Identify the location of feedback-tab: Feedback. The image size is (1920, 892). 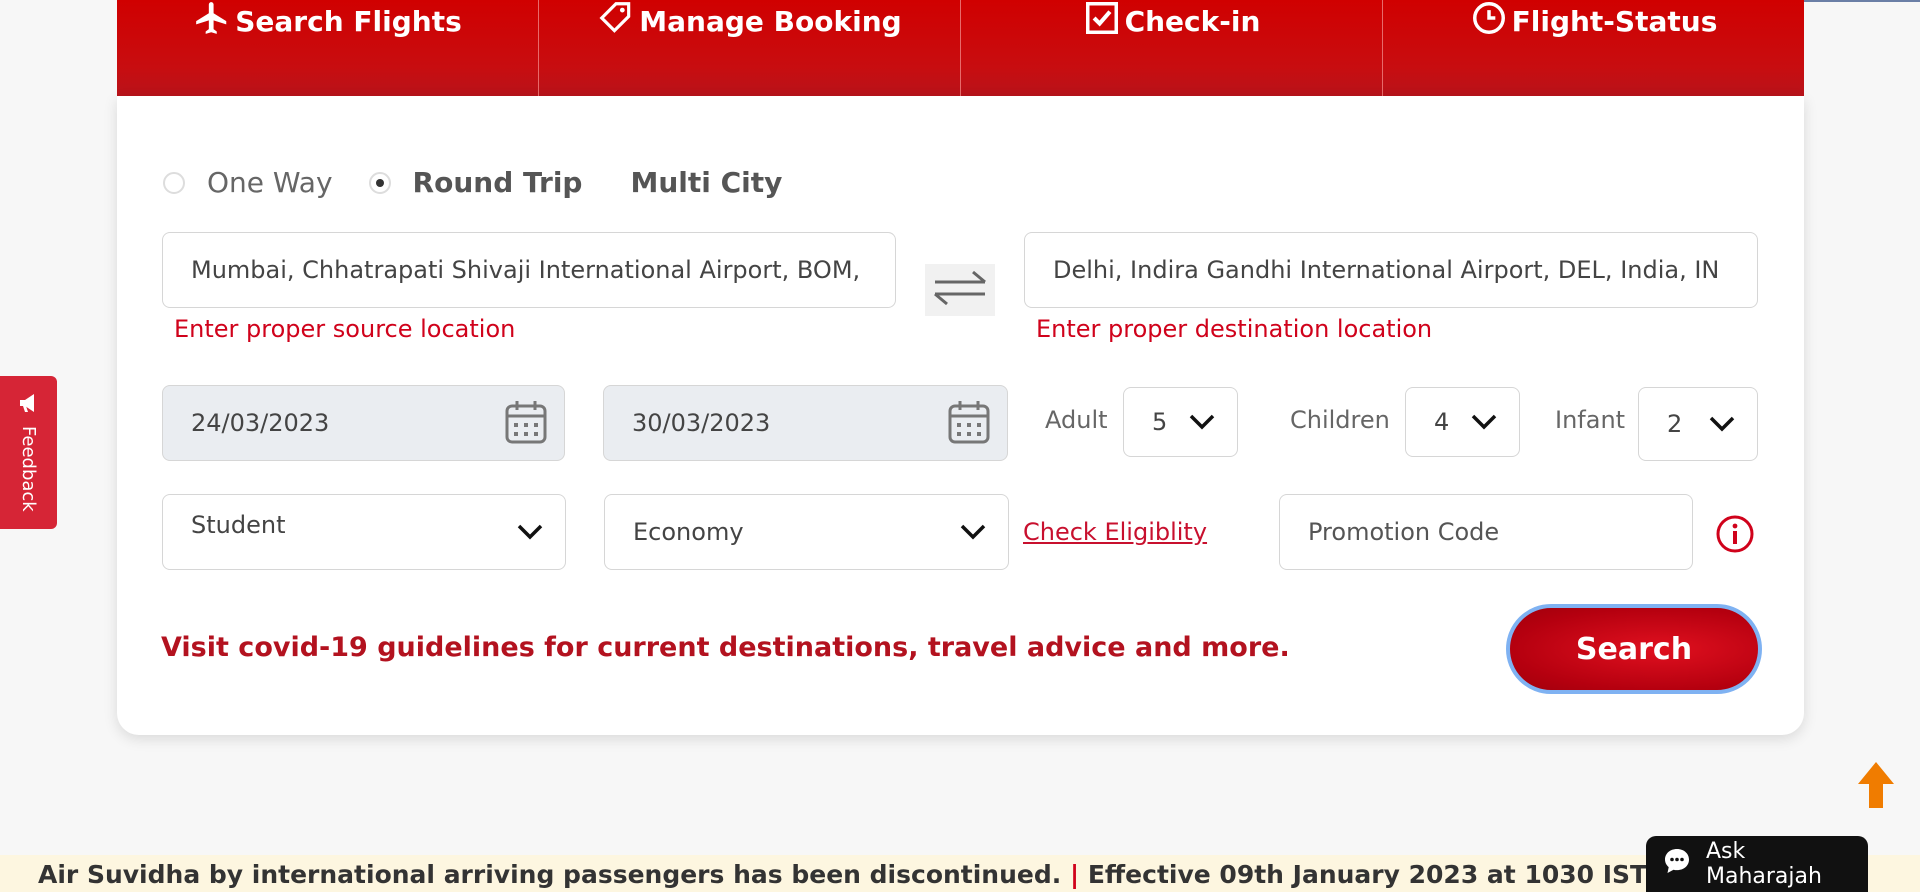
(28, 452).